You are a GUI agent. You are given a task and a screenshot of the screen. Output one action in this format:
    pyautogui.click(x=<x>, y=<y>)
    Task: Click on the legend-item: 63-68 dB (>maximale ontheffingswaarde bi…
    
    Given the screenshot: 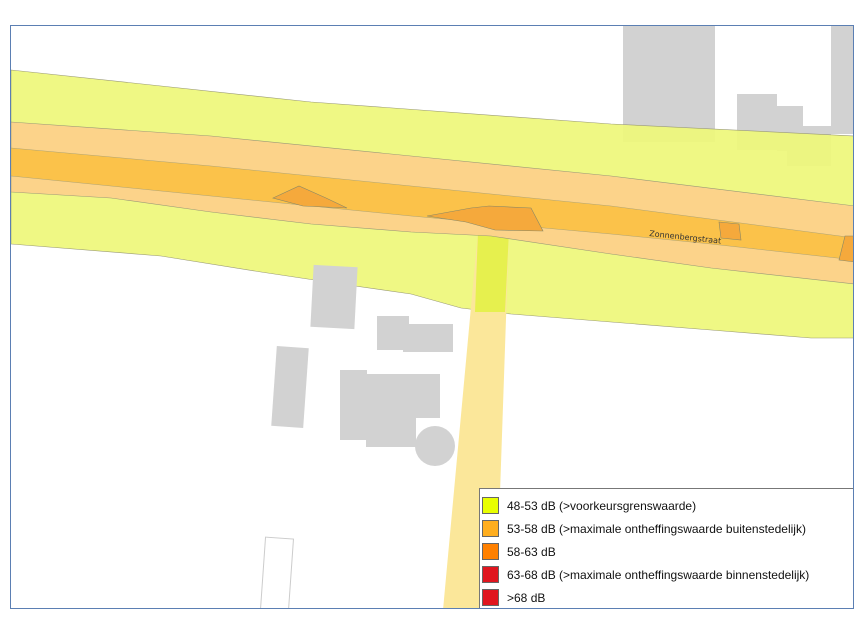 What is the action you would take?
    pyautogui.click(x=666, y=574)
    